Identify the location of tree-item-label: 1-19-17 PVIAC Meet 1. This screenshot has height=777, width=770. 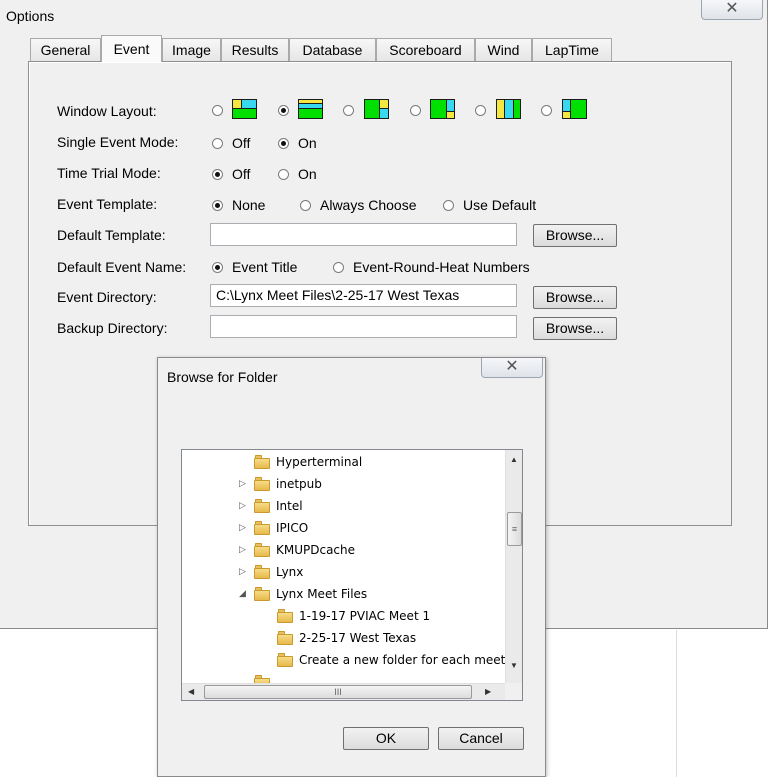
(365, 616).